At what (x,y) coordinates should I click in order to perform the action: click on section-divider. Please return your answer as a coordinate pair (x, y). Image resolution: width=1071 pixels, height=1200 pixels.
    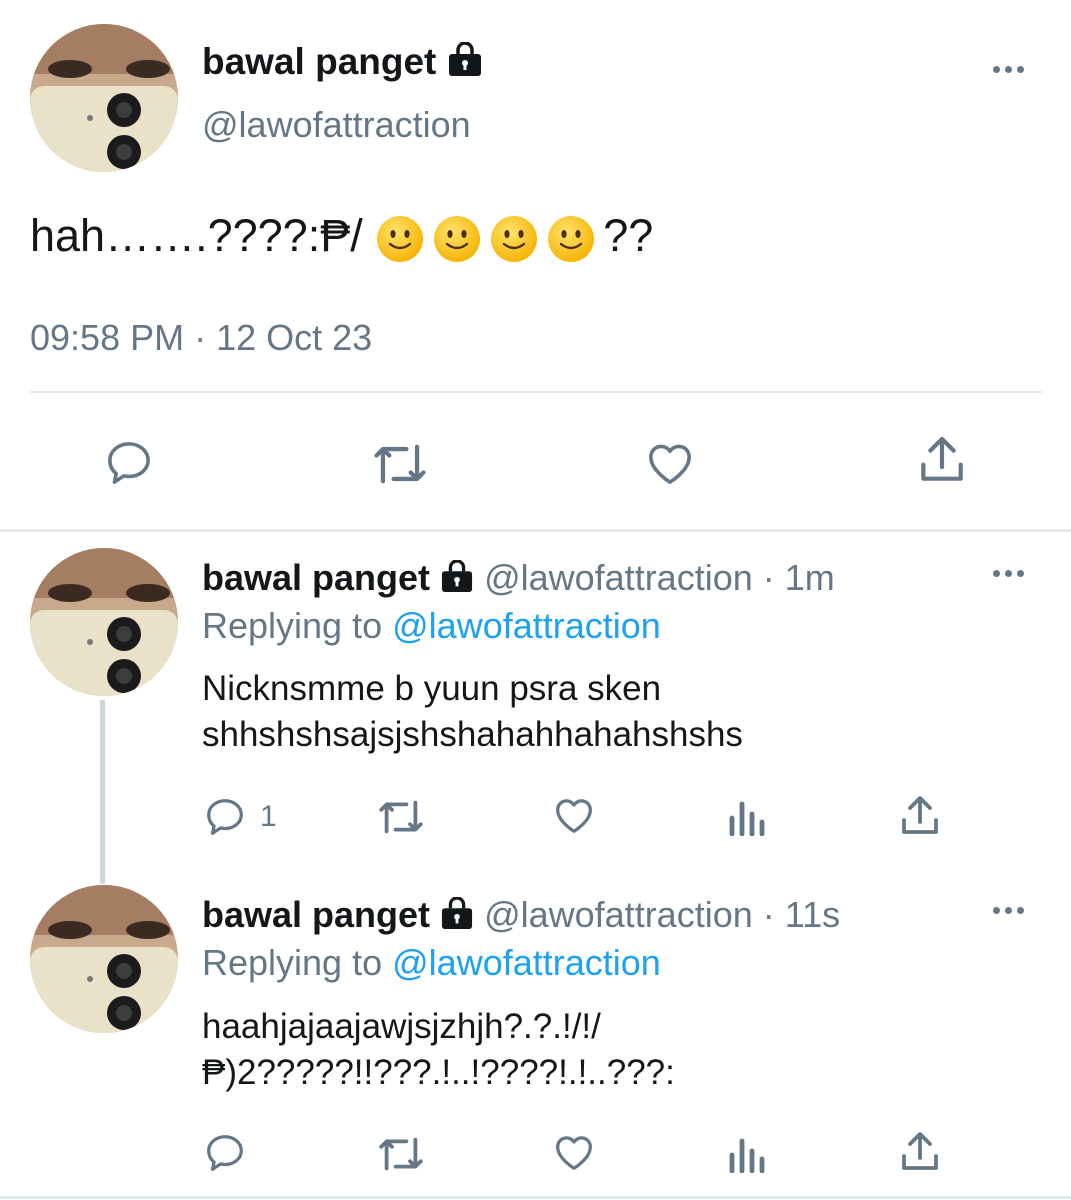
    Looking at the image, I should click on (535, 530).